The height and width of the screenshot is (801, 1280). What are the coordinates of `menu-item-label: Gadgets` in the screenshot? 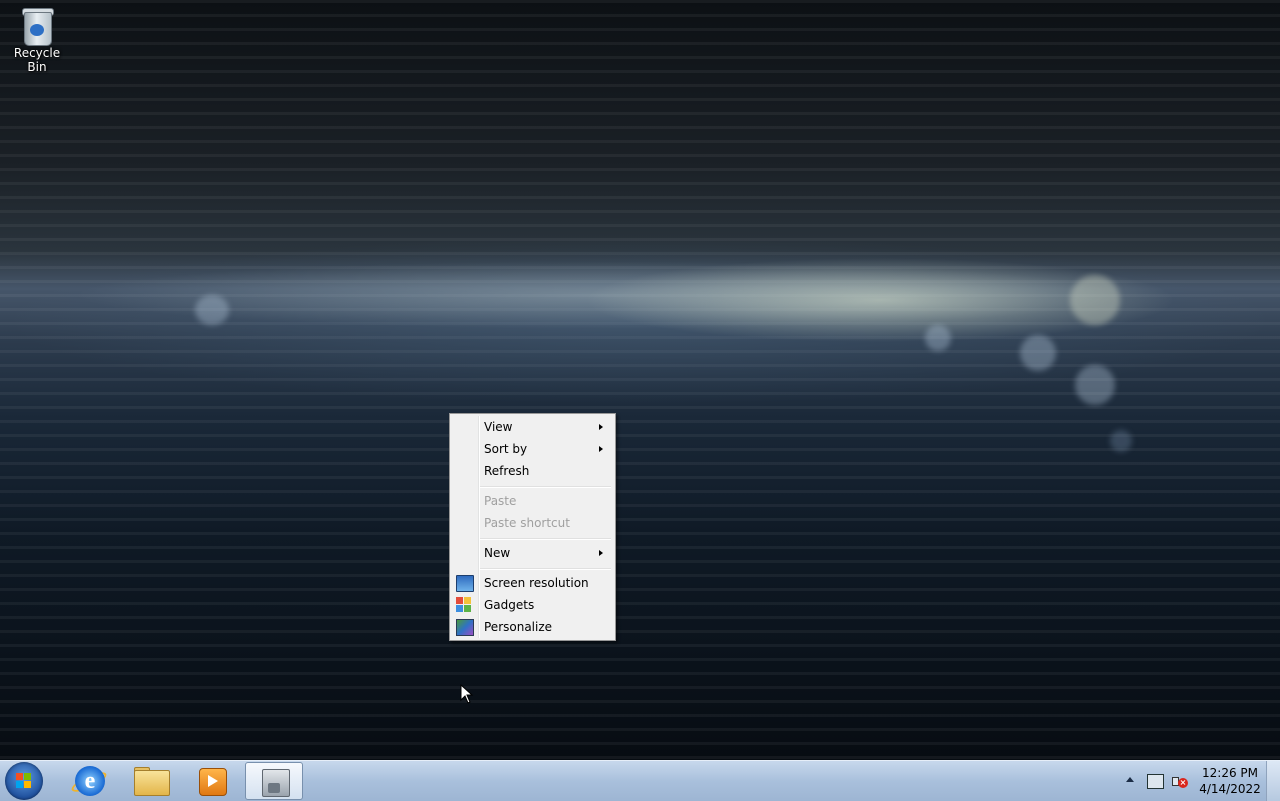 It's located at (509, 605).